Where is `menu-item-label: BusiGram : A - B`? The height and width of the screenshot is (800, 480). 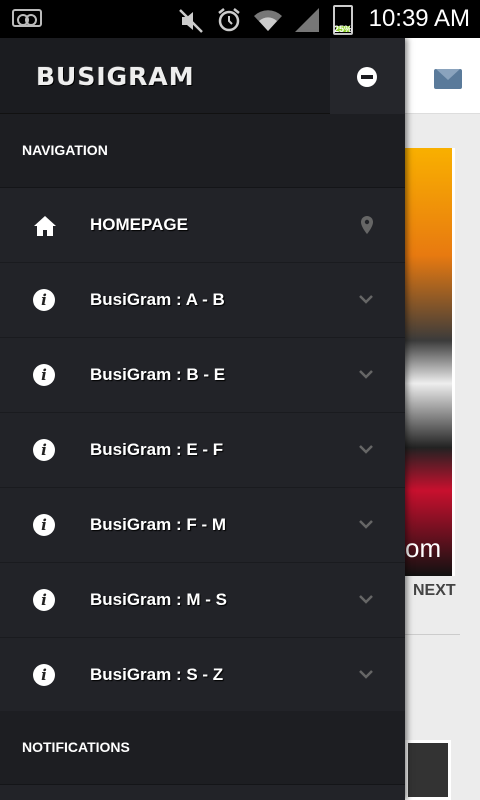 menu-item-label: BusiGram : A - B is located at coordinates (157, 299).